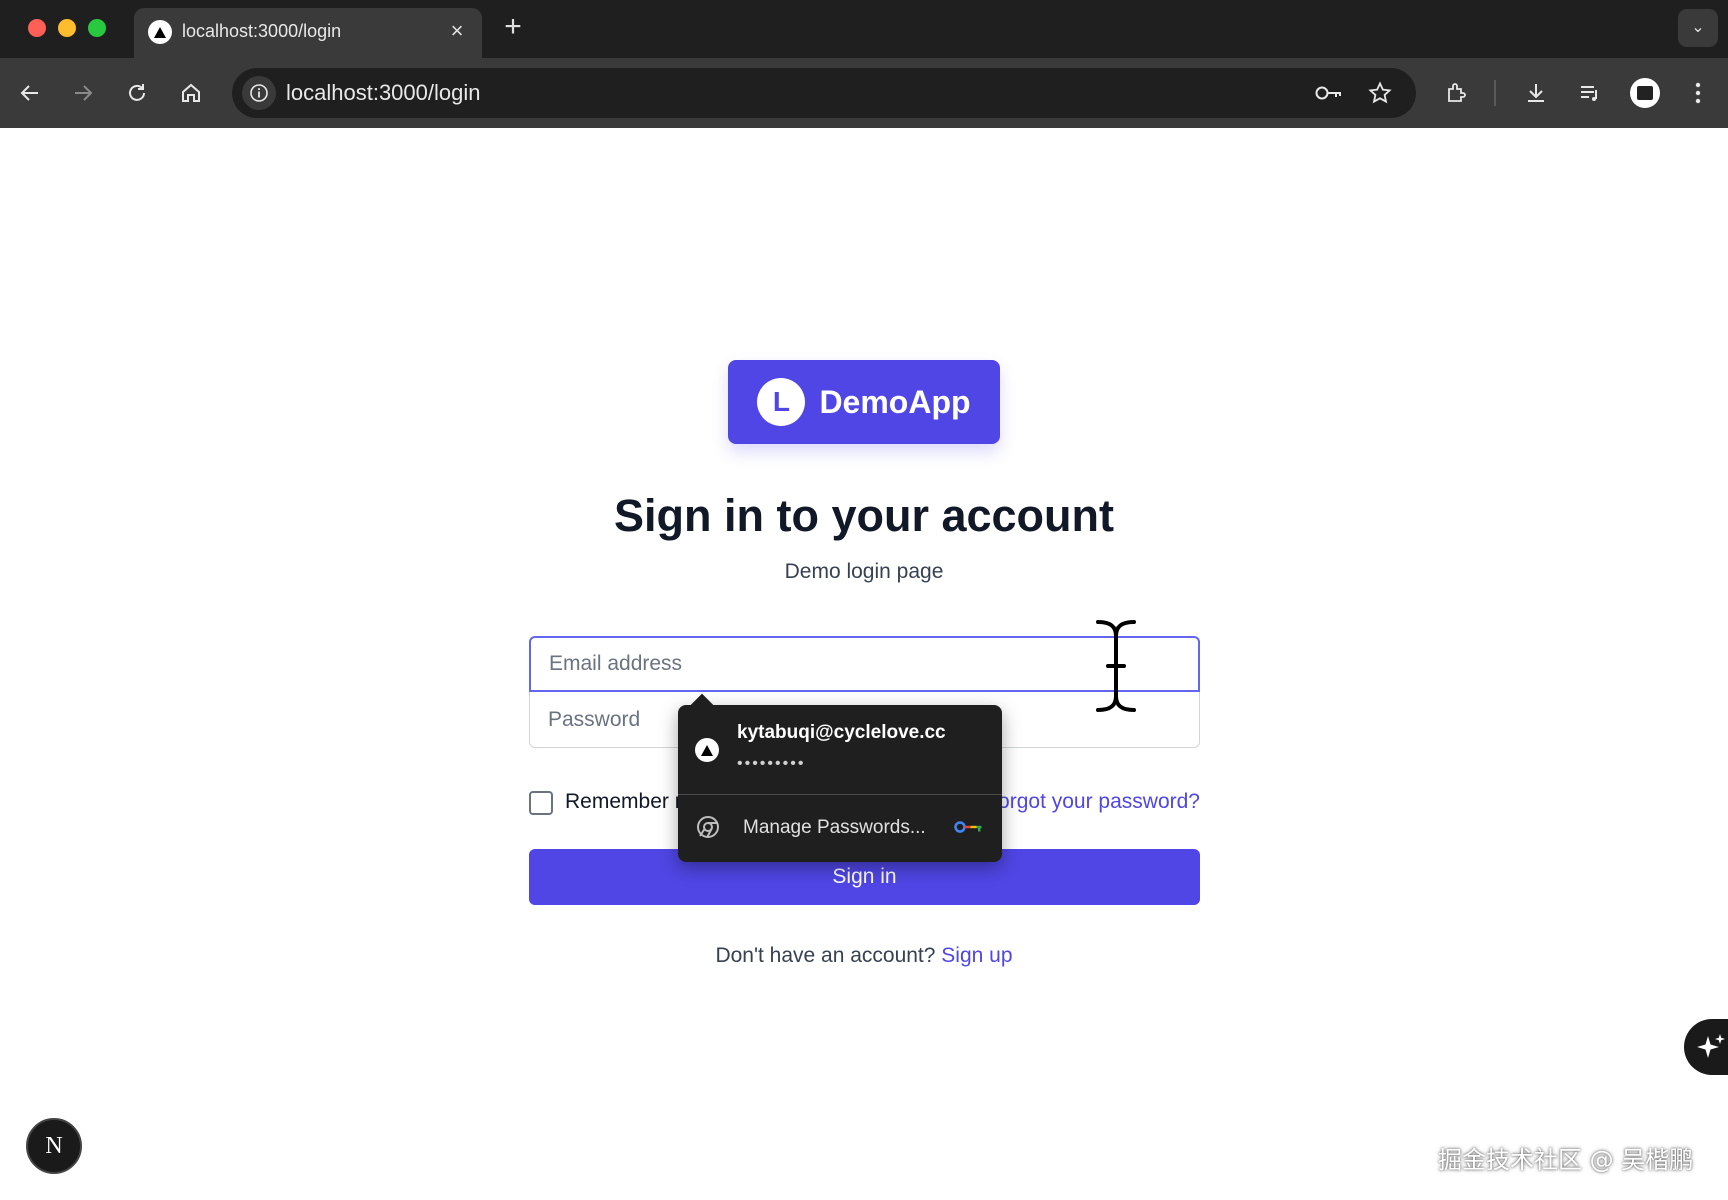  What do you see at coordinates (1645, 93) in the screenshot?
I see `profile-icon` at bounding box center [1645, 93].